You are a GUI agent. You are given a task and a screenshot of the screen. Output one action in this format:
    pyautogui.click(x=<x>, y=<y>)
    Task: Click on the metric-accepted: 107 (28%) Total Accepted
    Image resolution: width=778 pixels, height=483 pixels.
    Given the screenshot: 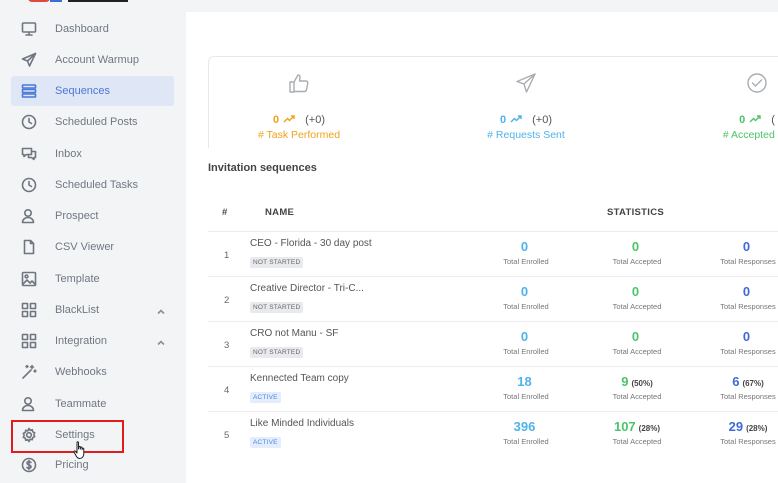 What is the action you would take?
    pyautogui.click(x=637, y=432)
    